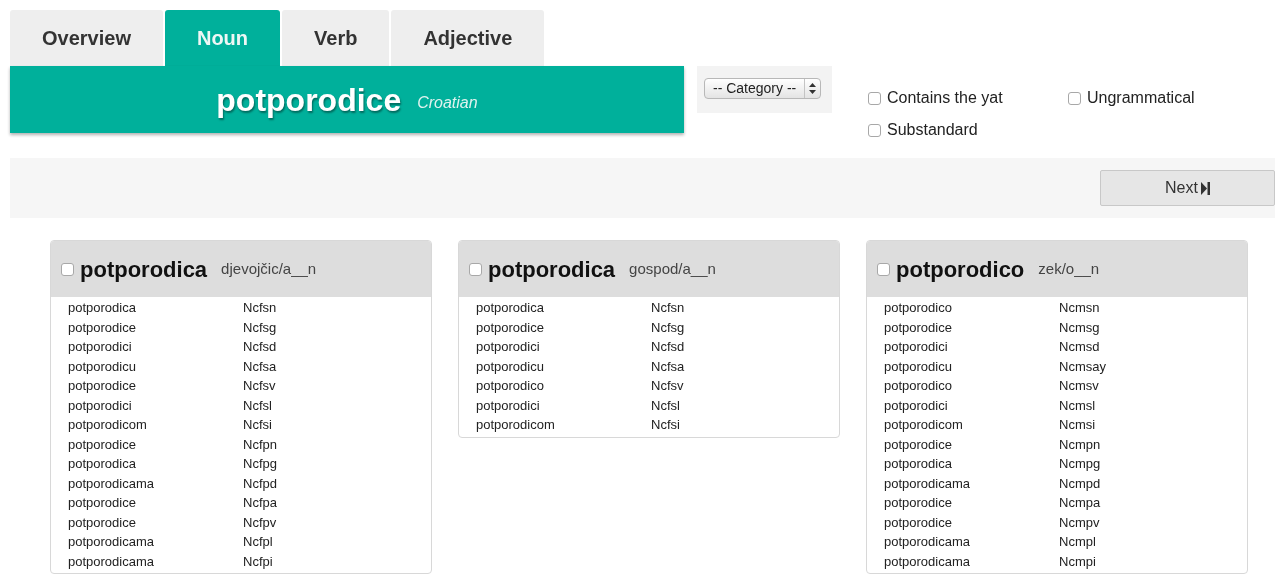 The image size is (1275, 575). I want to click on tag: Ncmpv, so click(1079, 522).